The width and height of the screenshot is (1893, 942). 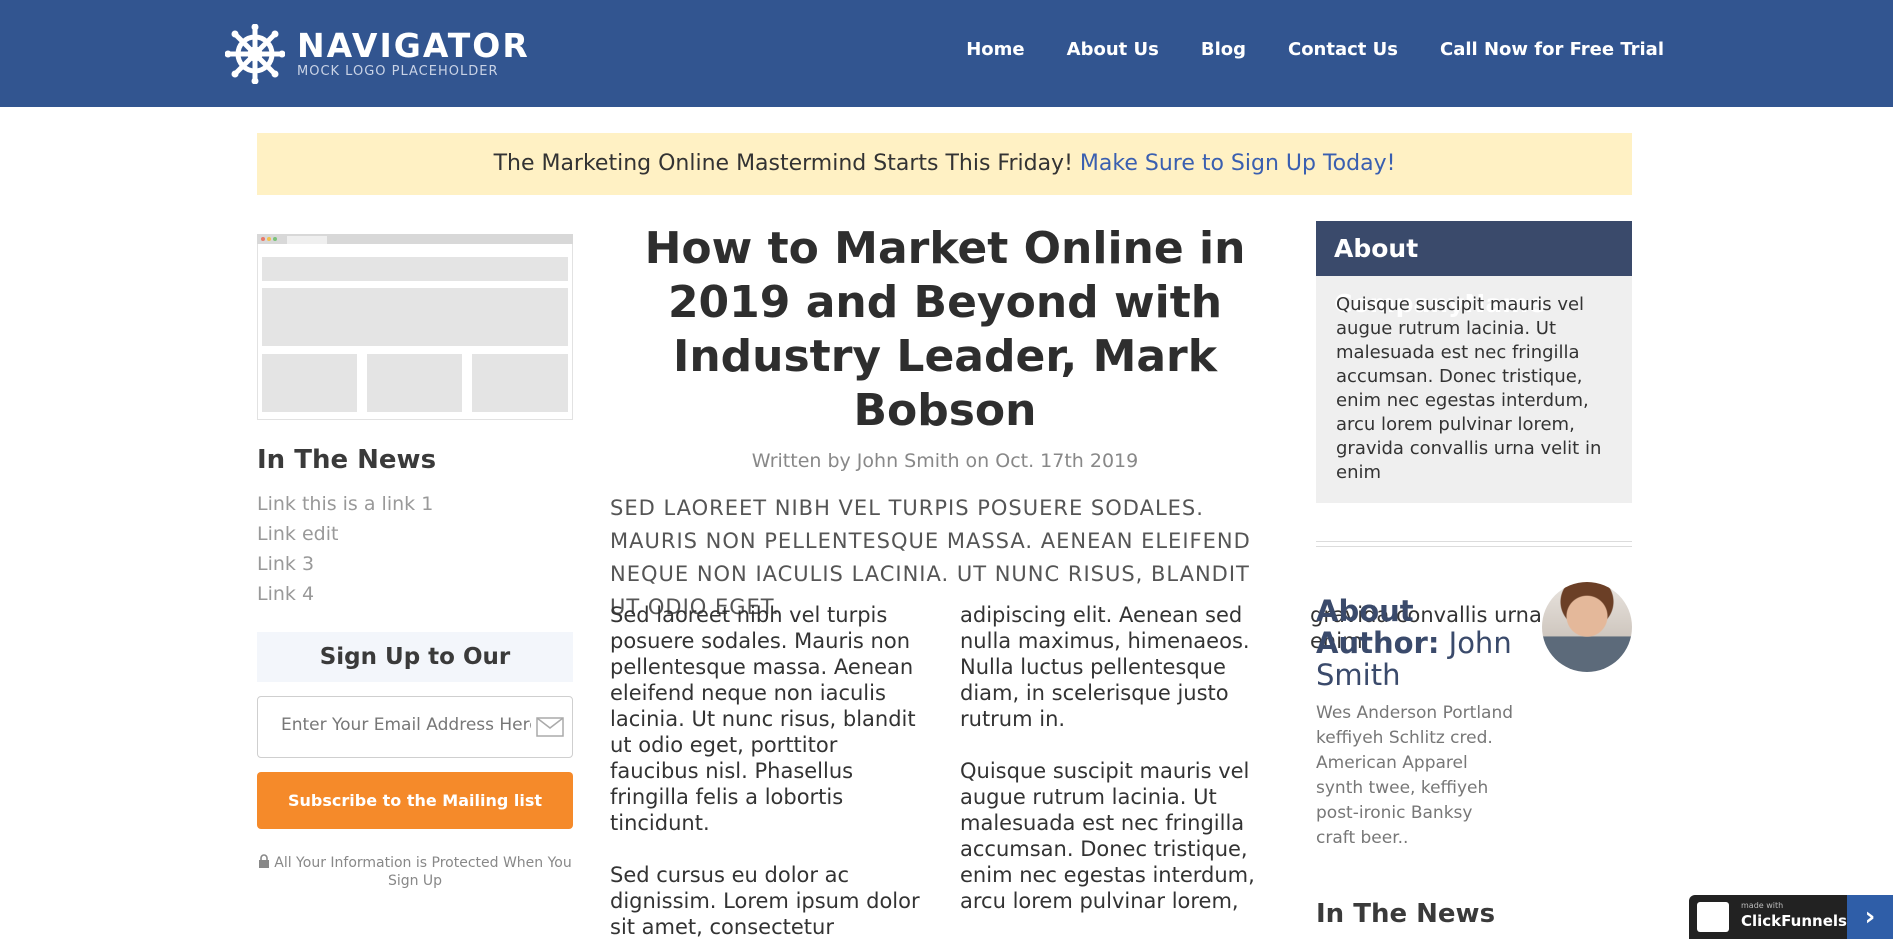 I want to click on newsletter-heading: Sign Up to Our Newsletter, so click(x=415, y=676).